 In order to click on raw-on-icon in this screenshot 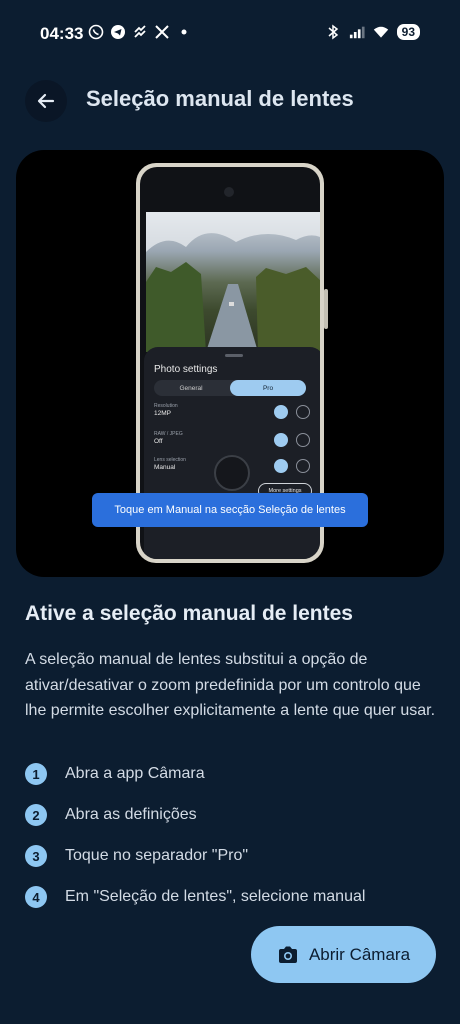, I will do `click(303, 440)`.